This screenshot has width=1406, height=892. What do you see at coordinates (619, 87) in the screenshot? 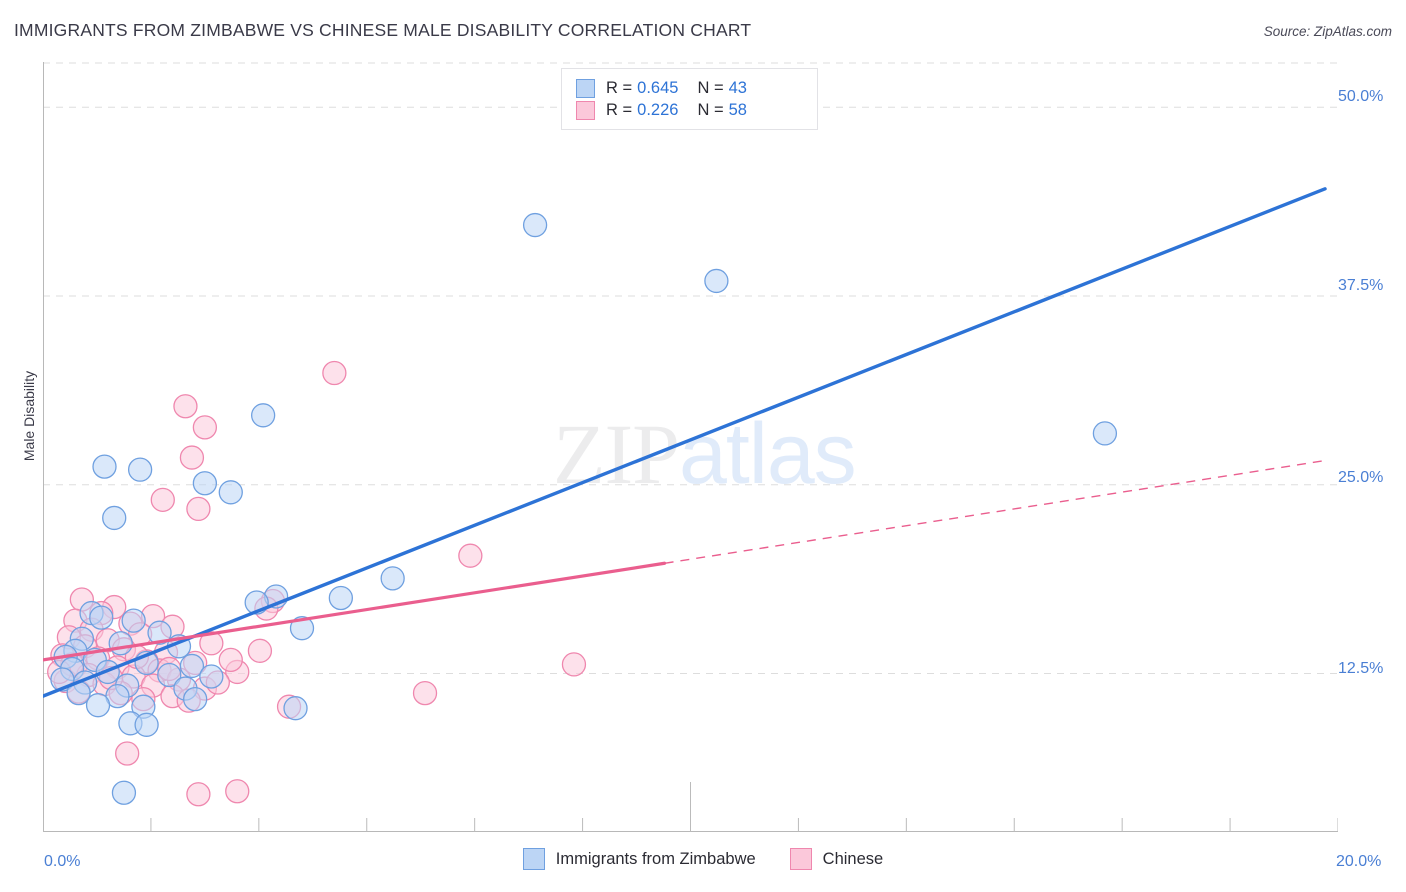
I see `r-label-zimbabwe: R =` at bounding box center [619, 87].